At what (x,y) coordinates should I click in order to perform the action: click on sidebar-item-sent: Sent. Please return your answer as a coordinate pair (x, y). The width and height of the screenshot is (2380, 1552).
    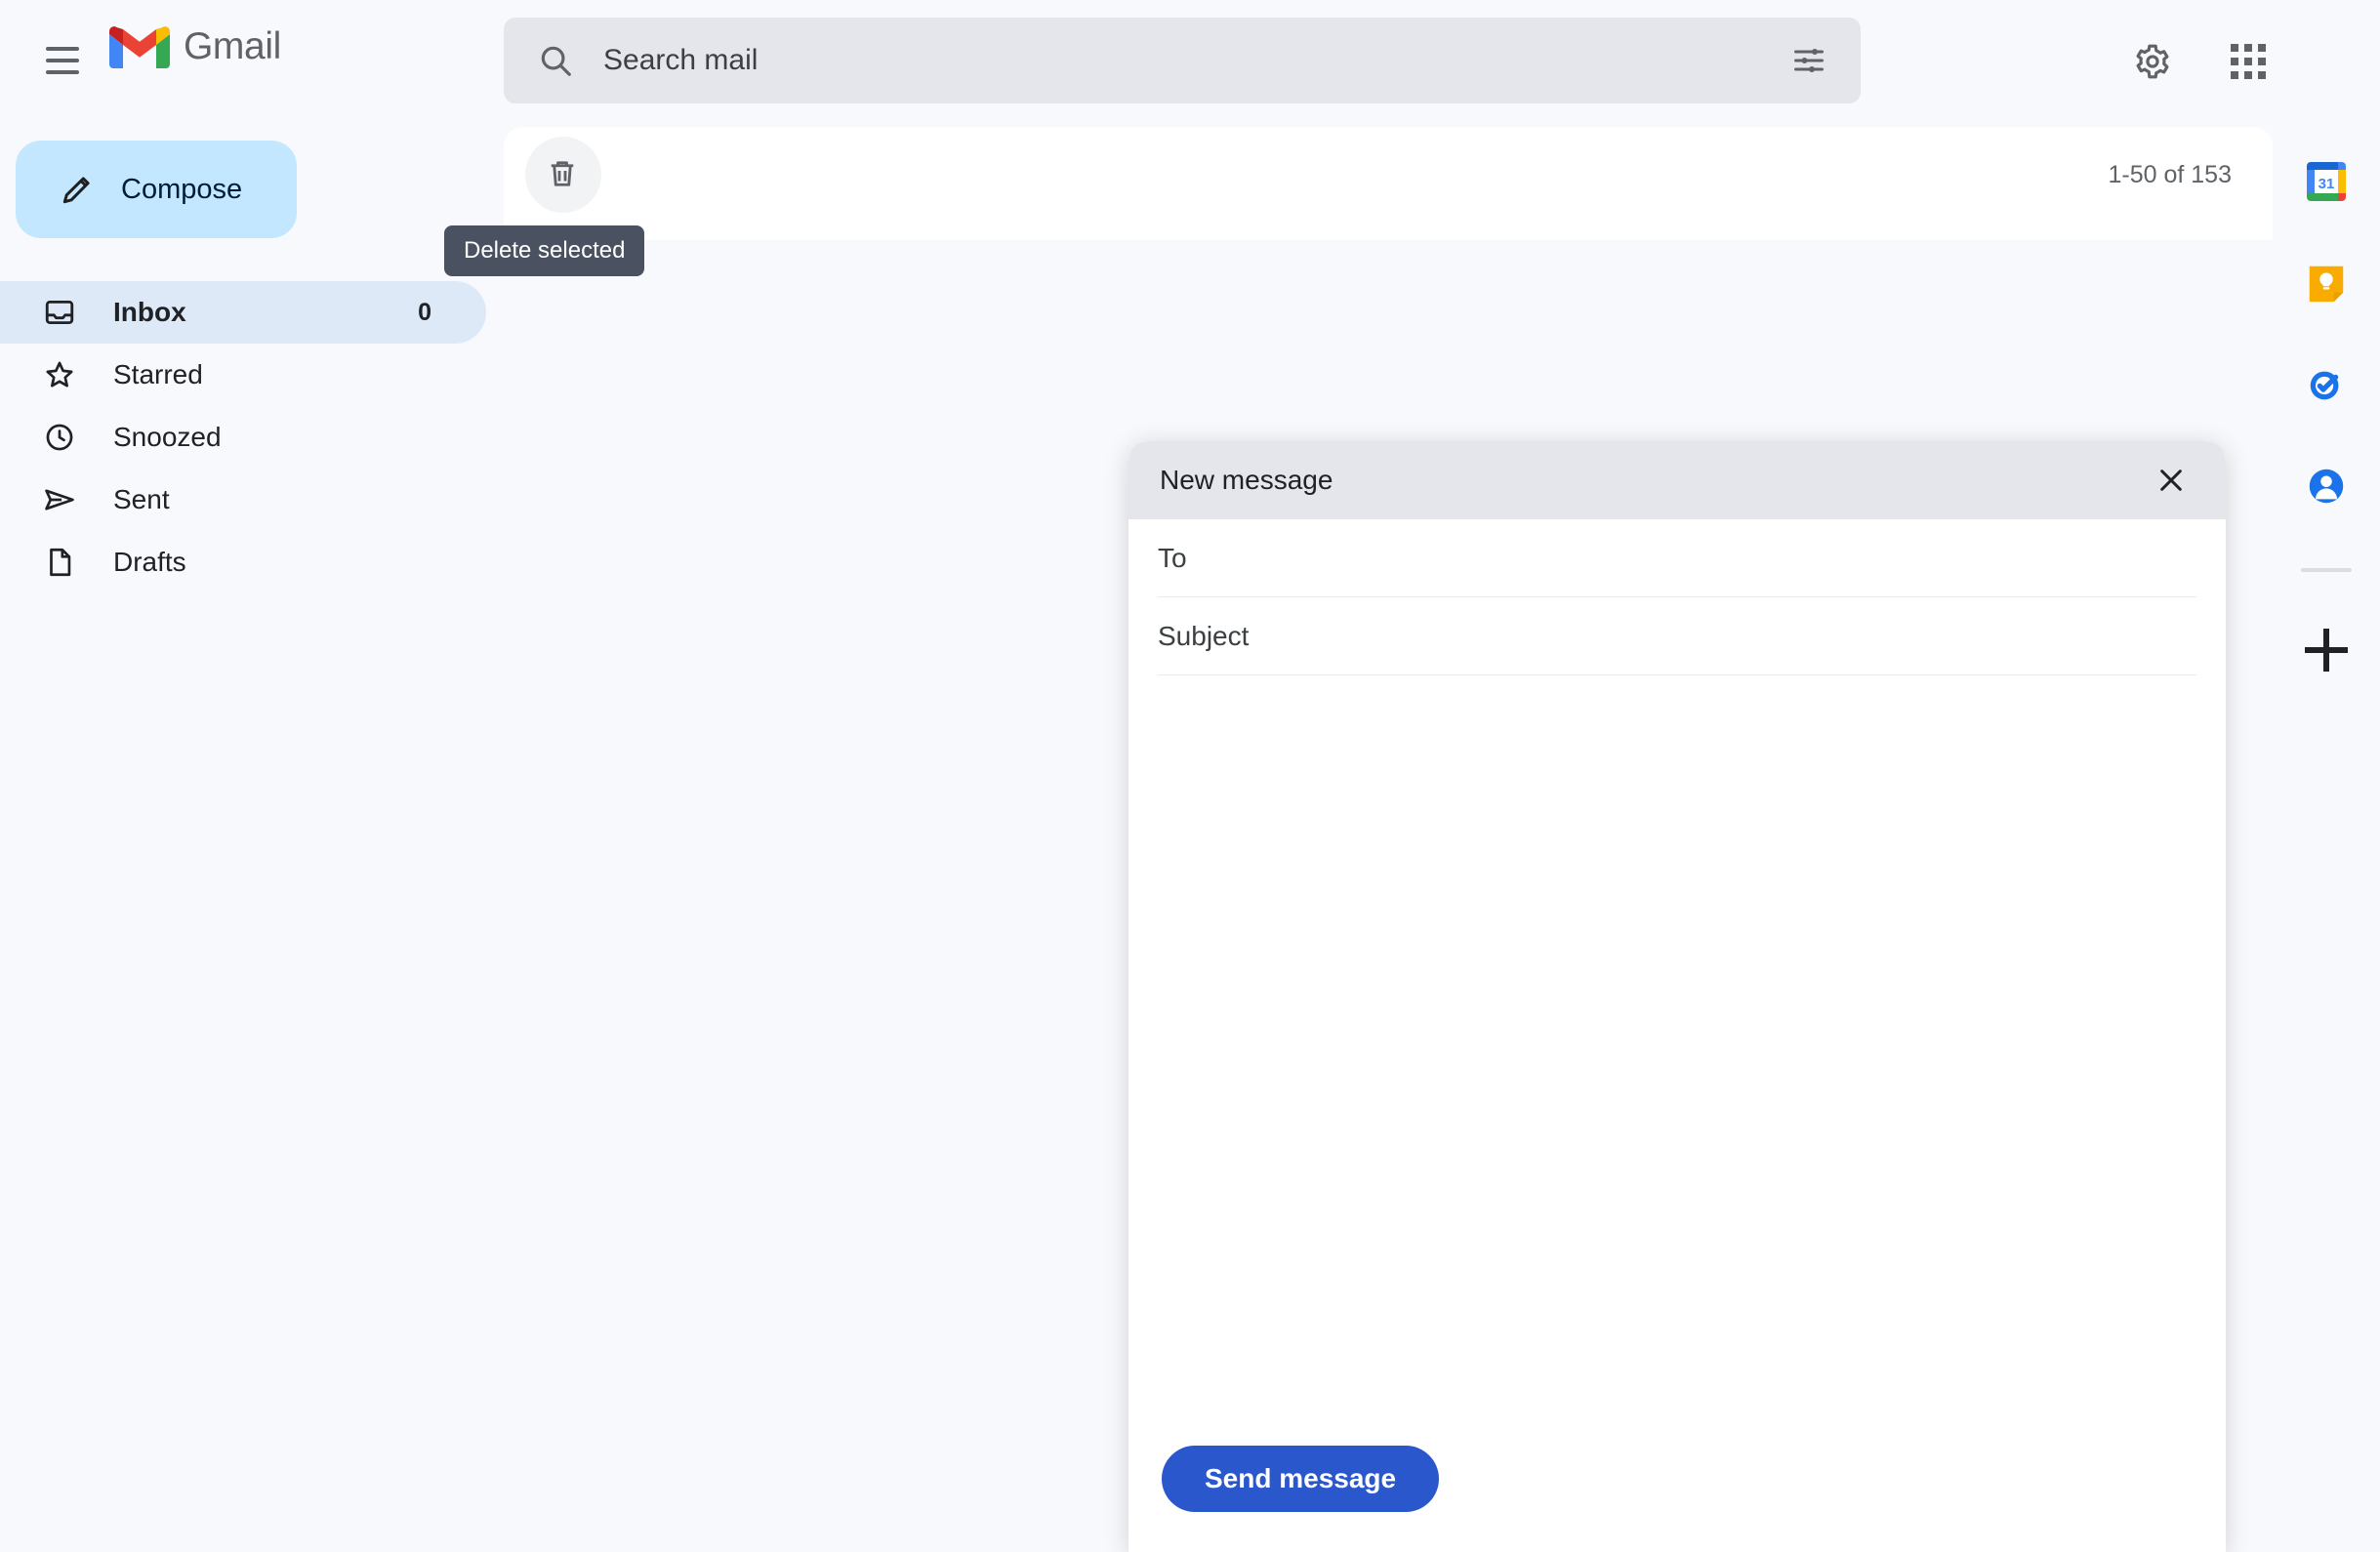
    Looking at the image, I should click on (244, 500).